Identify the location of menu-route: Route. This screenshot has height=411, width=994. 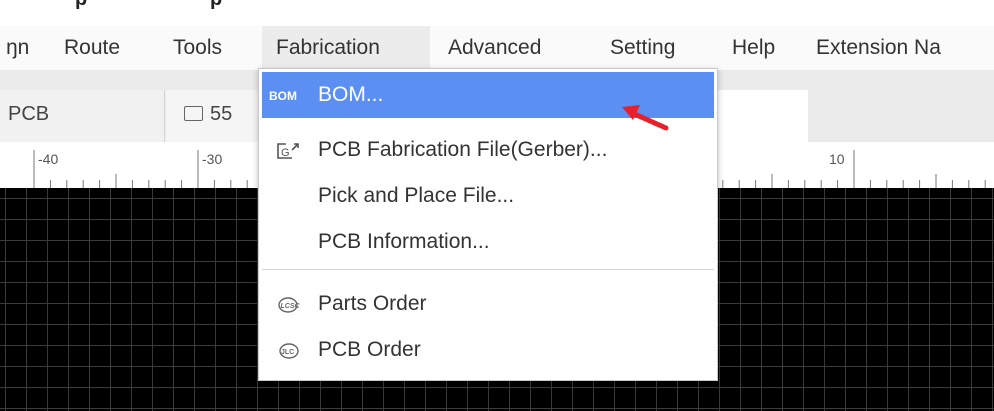
(92, 48).